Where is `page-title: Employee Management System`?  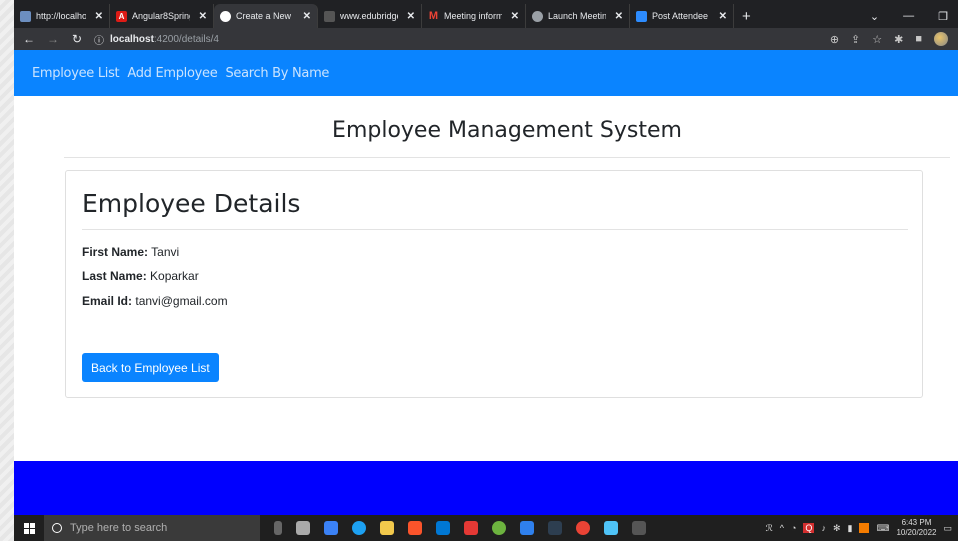 page-title: Employee Management System is located at coordinates (507, 130).